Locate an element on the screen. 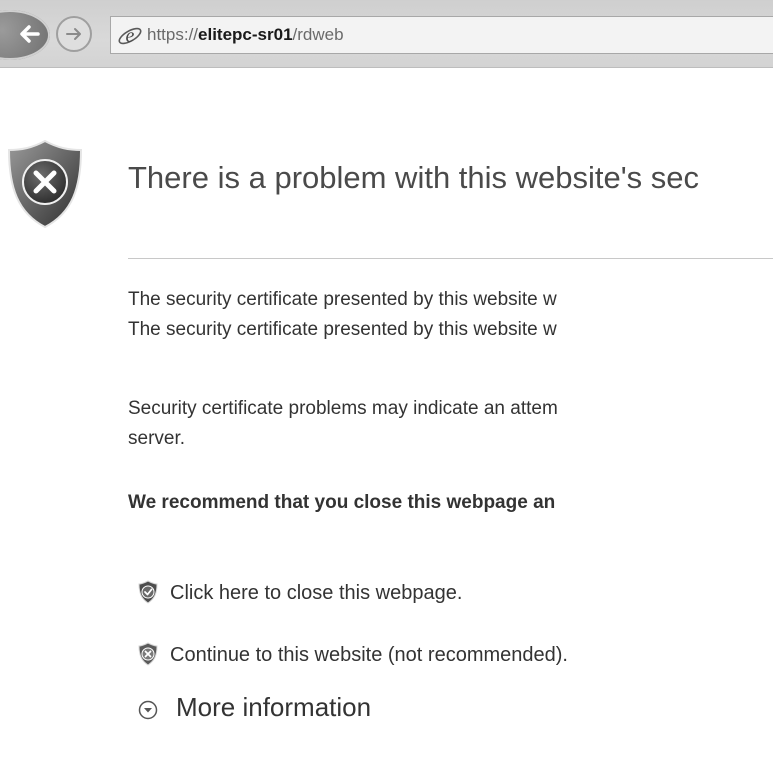  svg-text: e is located at coordinates (130, 36).